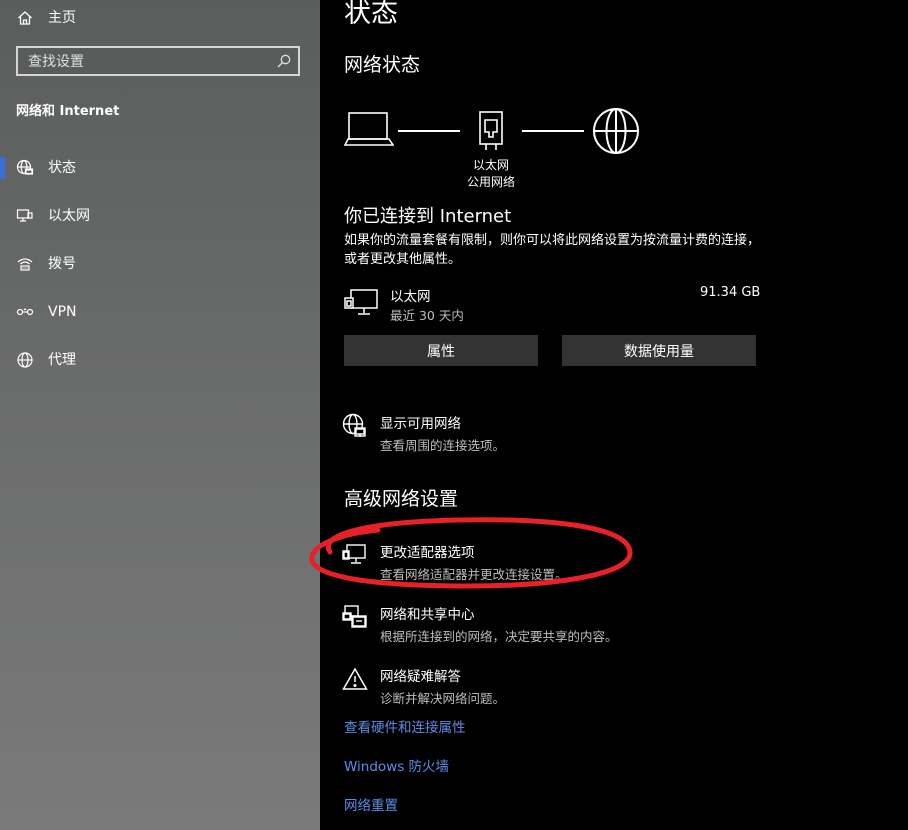 This screenshot has height=830, width=908. Describe the element at coordinates (362, 305) in the screenshot. I see `ethernet-connection-icon` at that location.